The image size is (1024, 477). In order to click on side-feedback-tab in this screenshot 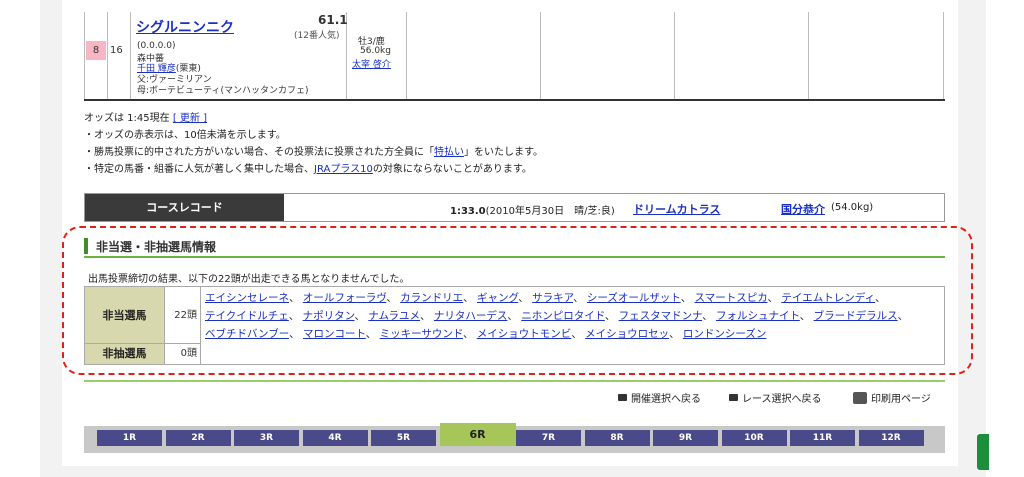, I will do `click(983, 452)`.